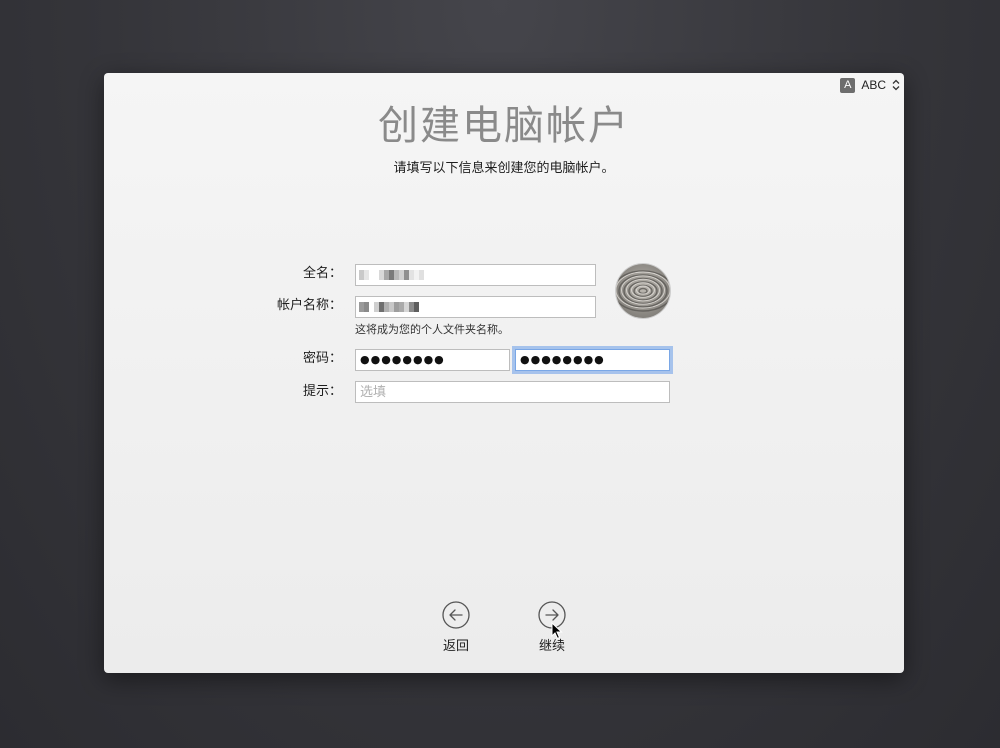 Image resolution: width=1000 pixels, height=748 pixels. Describe the element at coordinates (551, 646) in the screenshot. I see `continue-label: 继续` at that location.